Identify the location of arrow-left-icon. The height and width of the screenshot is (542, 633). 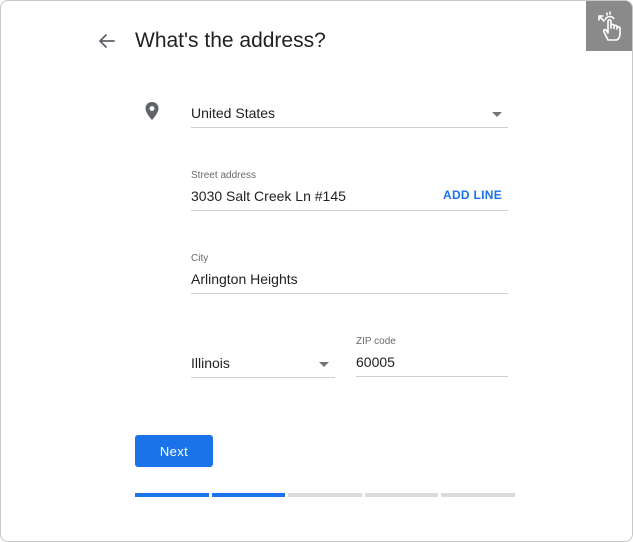
(107, 41).